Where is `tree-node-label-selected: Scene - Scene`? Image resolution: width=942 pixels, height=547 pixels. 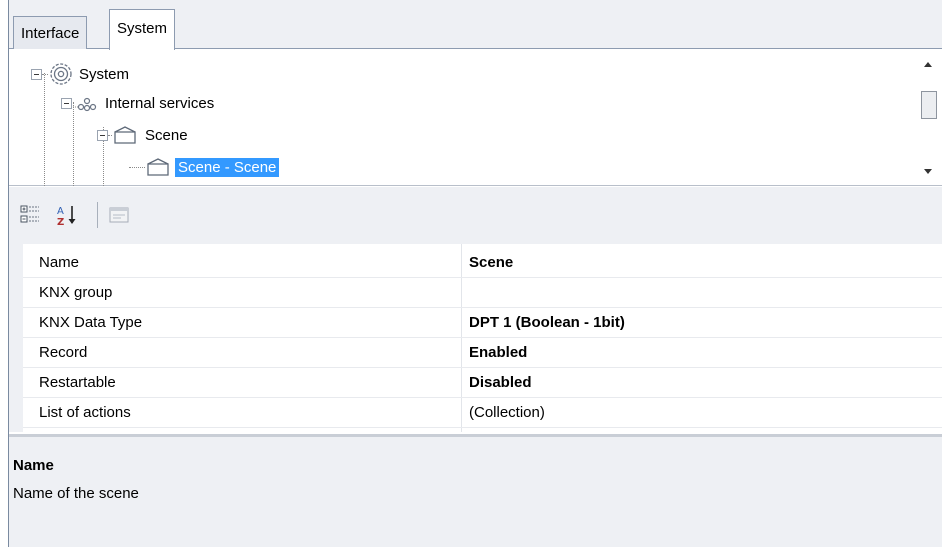 tree-node-label-selected: Scene - Scene is located at coordinates (227, 167).